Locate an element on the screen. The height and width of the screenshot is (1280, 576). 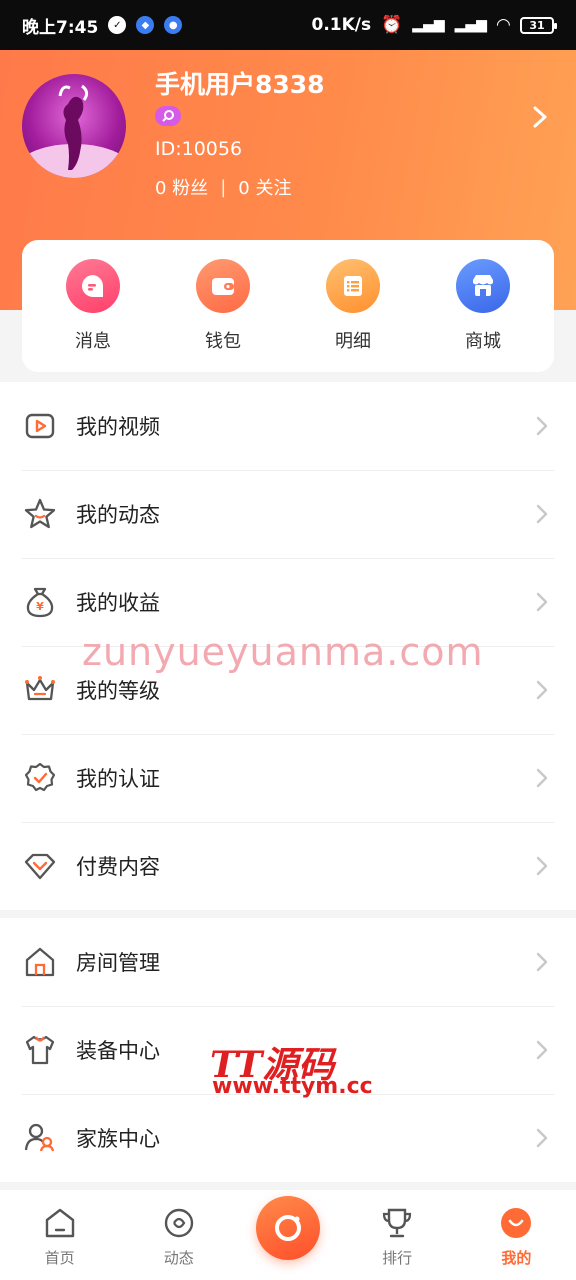
nav-profile: 我的 is located at coordinates (516, 1235).